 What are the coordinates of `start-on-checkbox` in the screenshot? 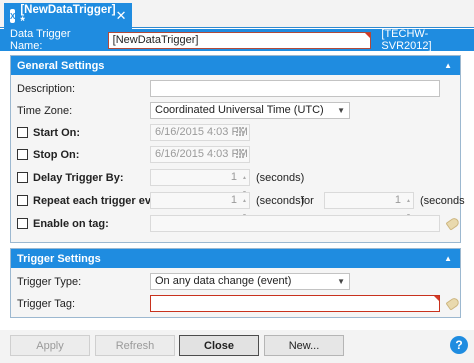 It's located at (22, 132).